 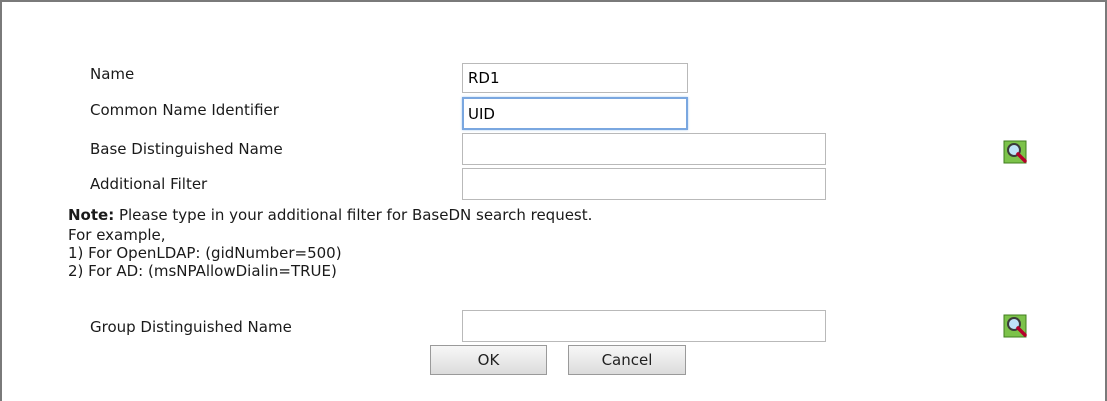 I want to click on base-dn-label: Base Distinguished Name, so click(x=186, y=149).